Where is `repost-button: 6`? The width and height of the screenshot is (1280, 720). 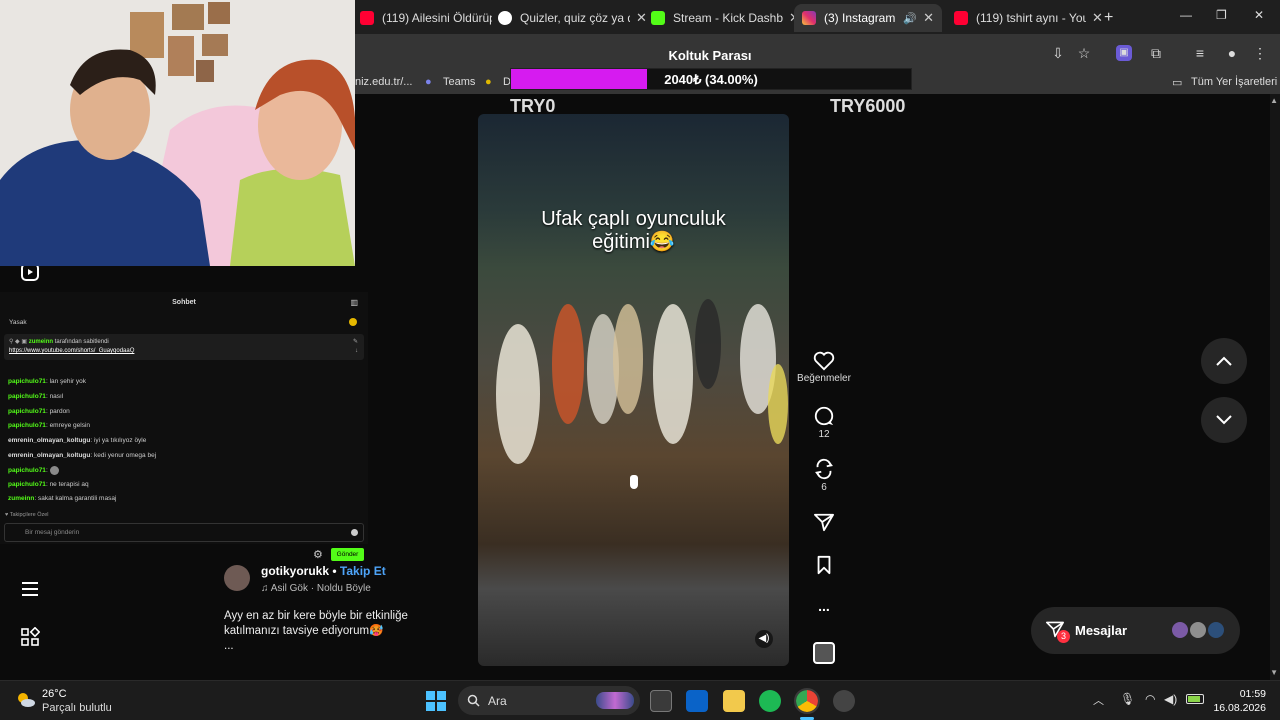 repost-button: 6 is located at coordinates (824, 475).